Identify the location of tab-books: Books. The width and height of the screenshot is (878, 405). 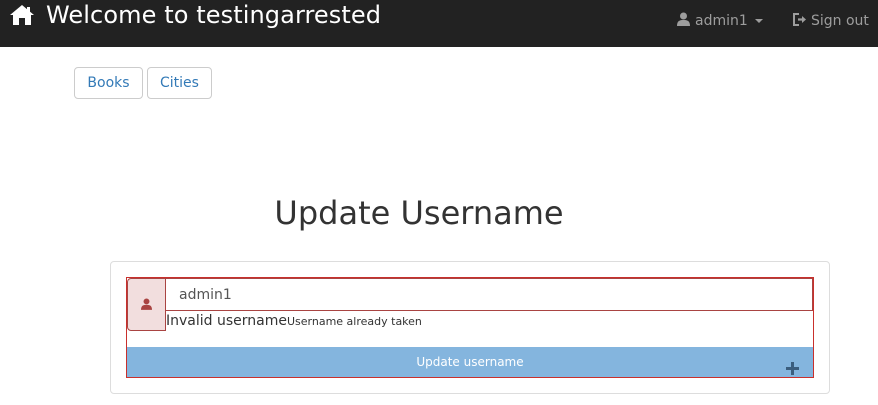
(108, 83).